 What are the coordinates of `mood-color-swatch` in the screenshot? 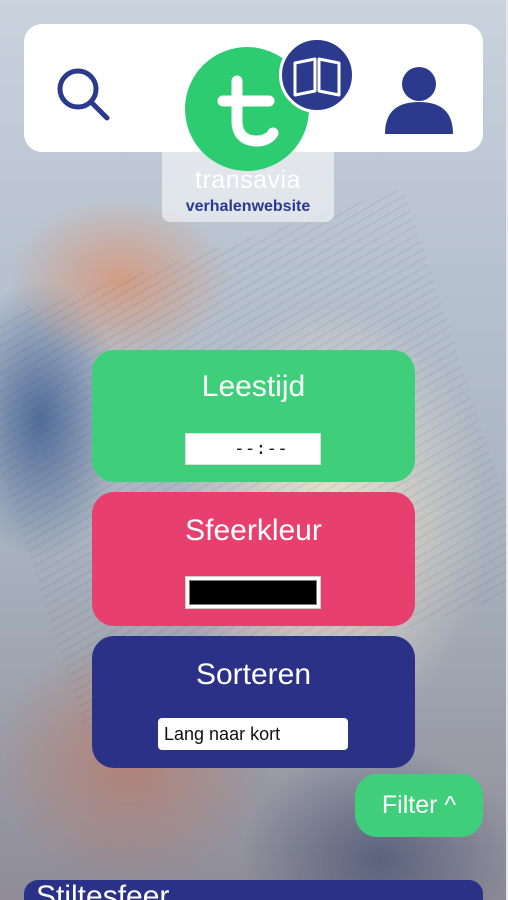 It's located at (253, 592).